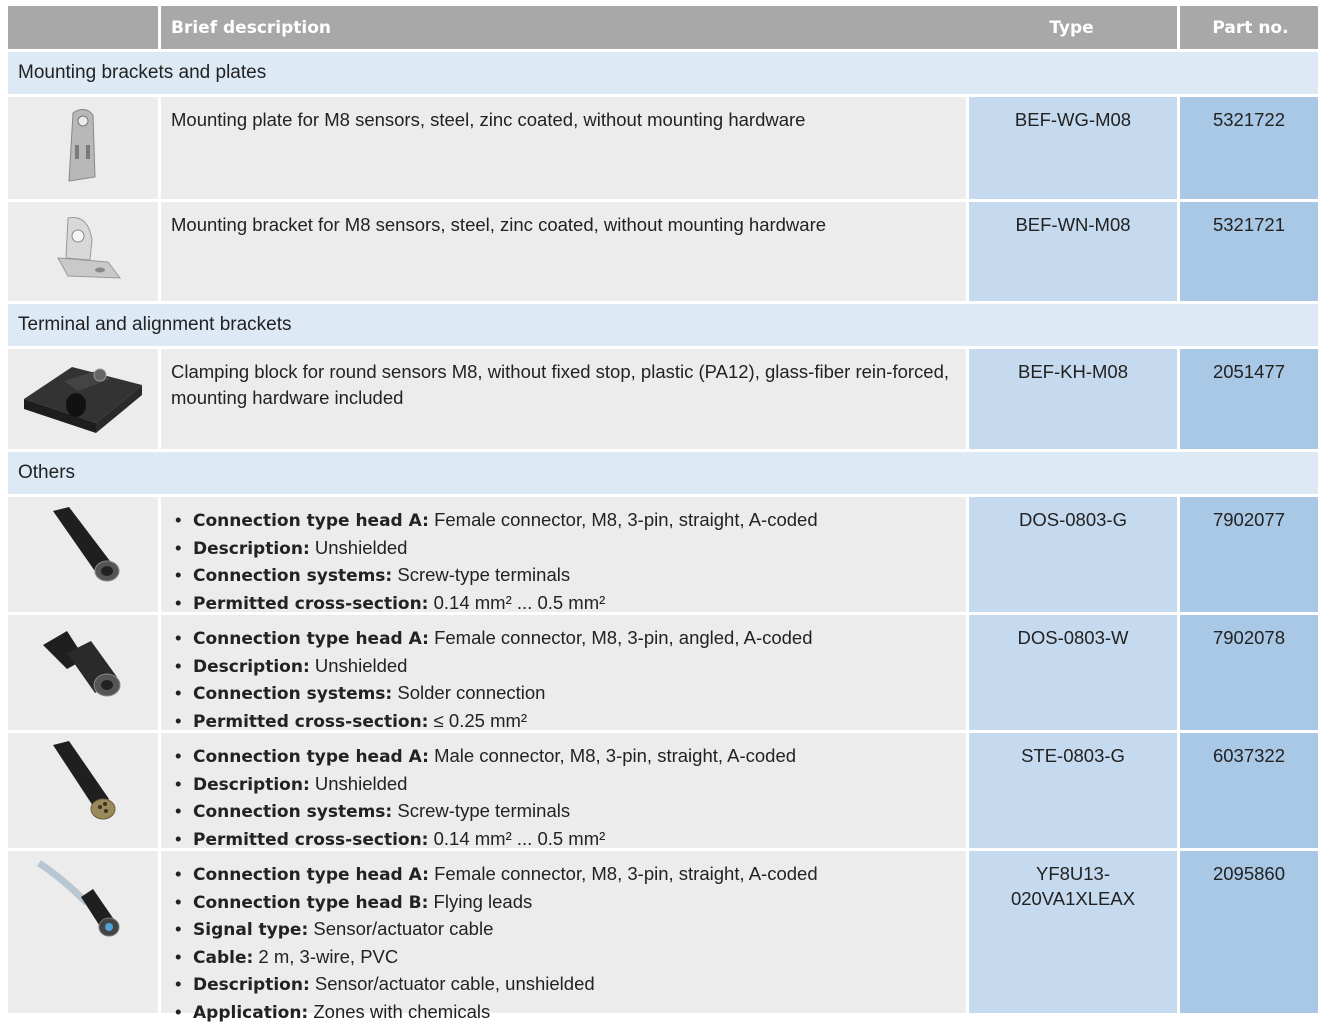 The image size is (1327, 1026). What do you see at coordinates (1073, 898) in the screenshot?
I see `row-type-line: 020VA1XLEAX` at bounding box center [1073, 898].